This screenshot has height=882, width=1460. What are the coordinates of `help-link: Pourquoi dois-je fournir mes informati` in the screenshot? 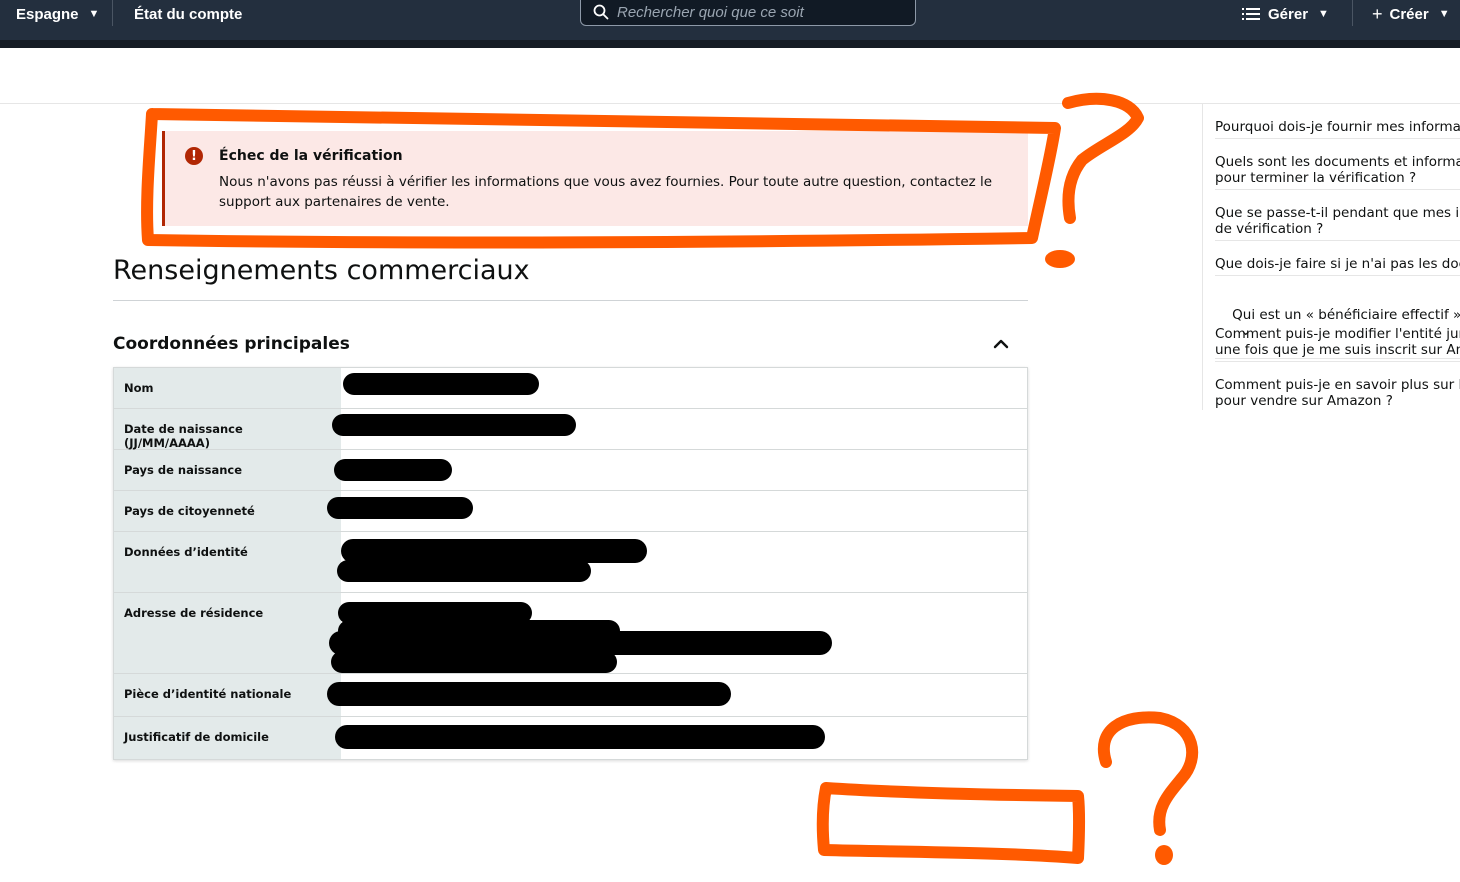 It's located at (1337, 129).